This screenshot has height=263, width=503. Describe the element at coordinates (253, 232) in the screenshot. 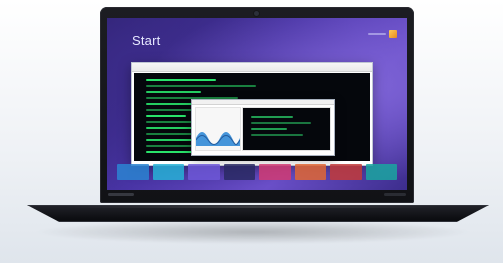

I see `laptop-shadow` at that location.